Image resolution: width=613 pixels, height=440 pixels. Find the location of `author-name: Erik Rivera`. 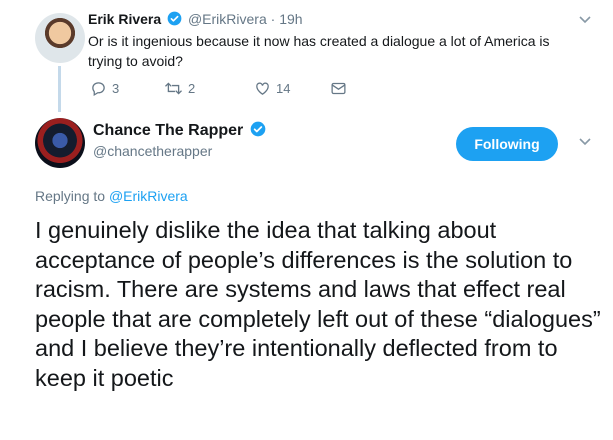

author-name: Erik Rivera is located at coordinates (124, 19).